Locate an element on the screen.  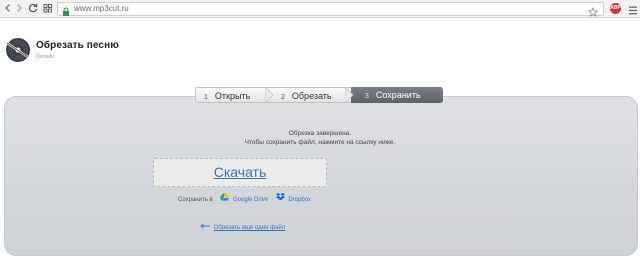
google-drive-icon is located at coordinates (225, 199).